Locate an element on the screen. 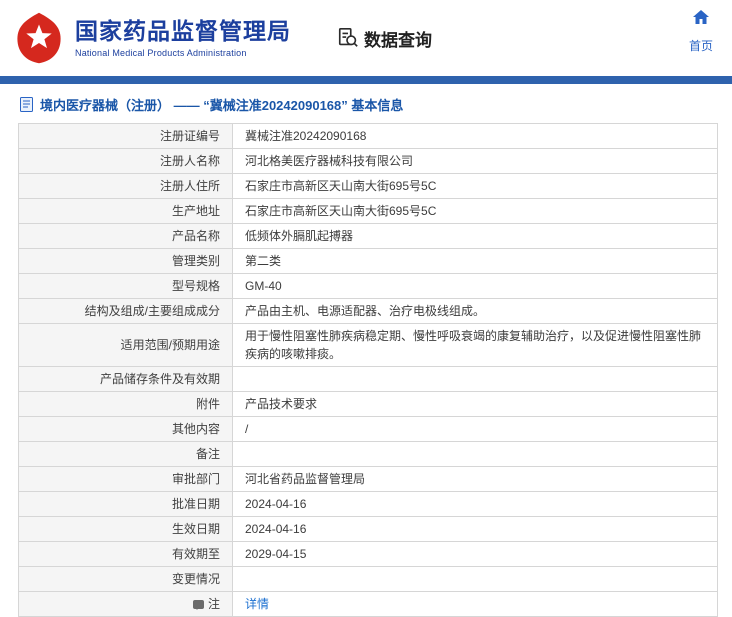 The height and width of the screenshot is (617, 732). section-title: 数据查询 is located at coordinates (398, 40).